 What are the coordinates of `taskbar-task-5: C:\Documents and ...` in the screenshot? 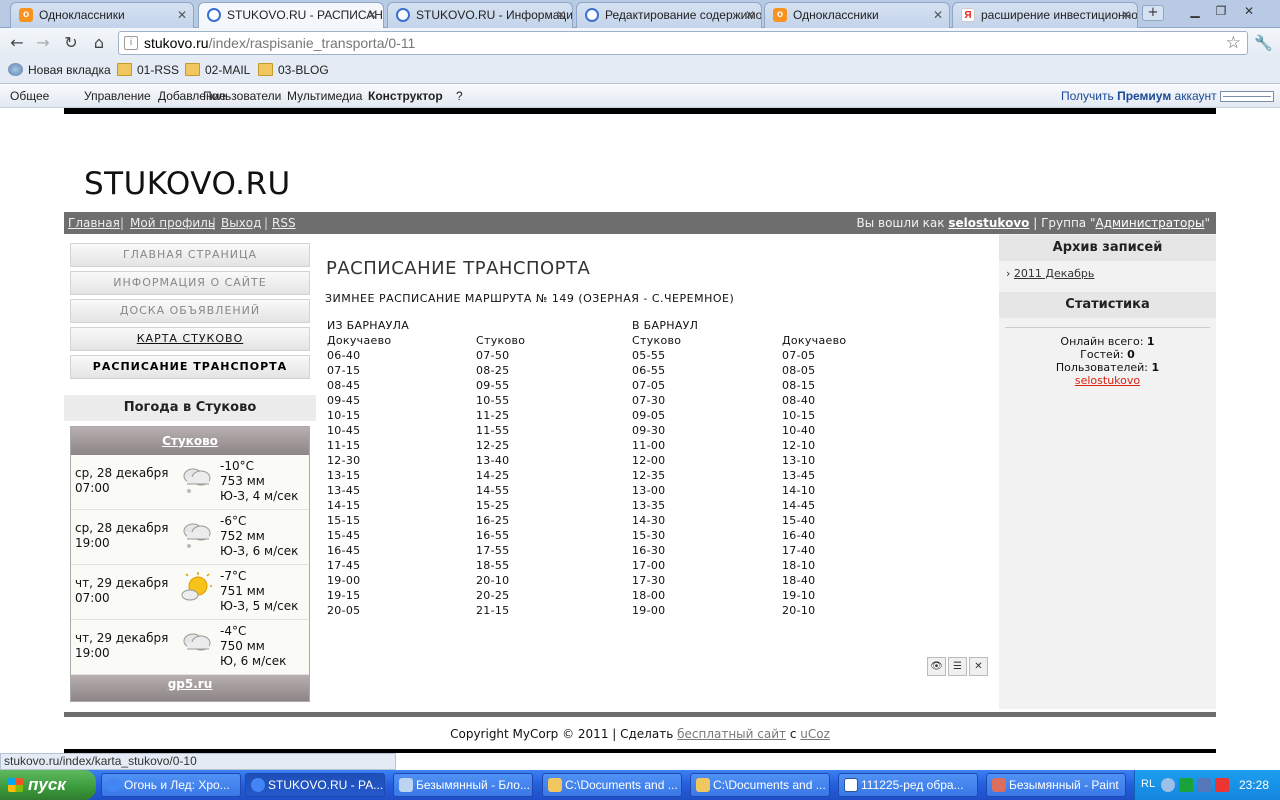 It's located at (760, 785).